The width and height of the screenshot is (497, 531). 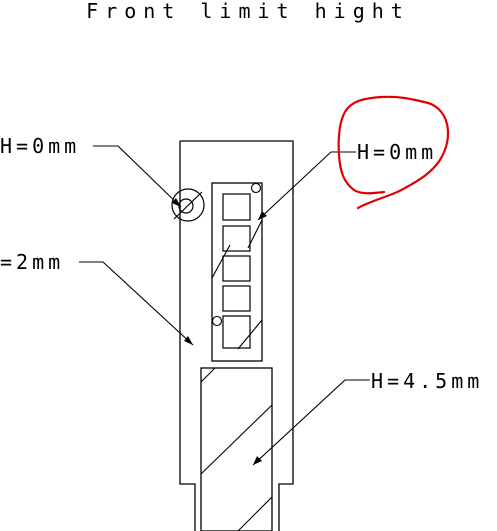 I want to click on connector-block, so click(x=237, y=272).